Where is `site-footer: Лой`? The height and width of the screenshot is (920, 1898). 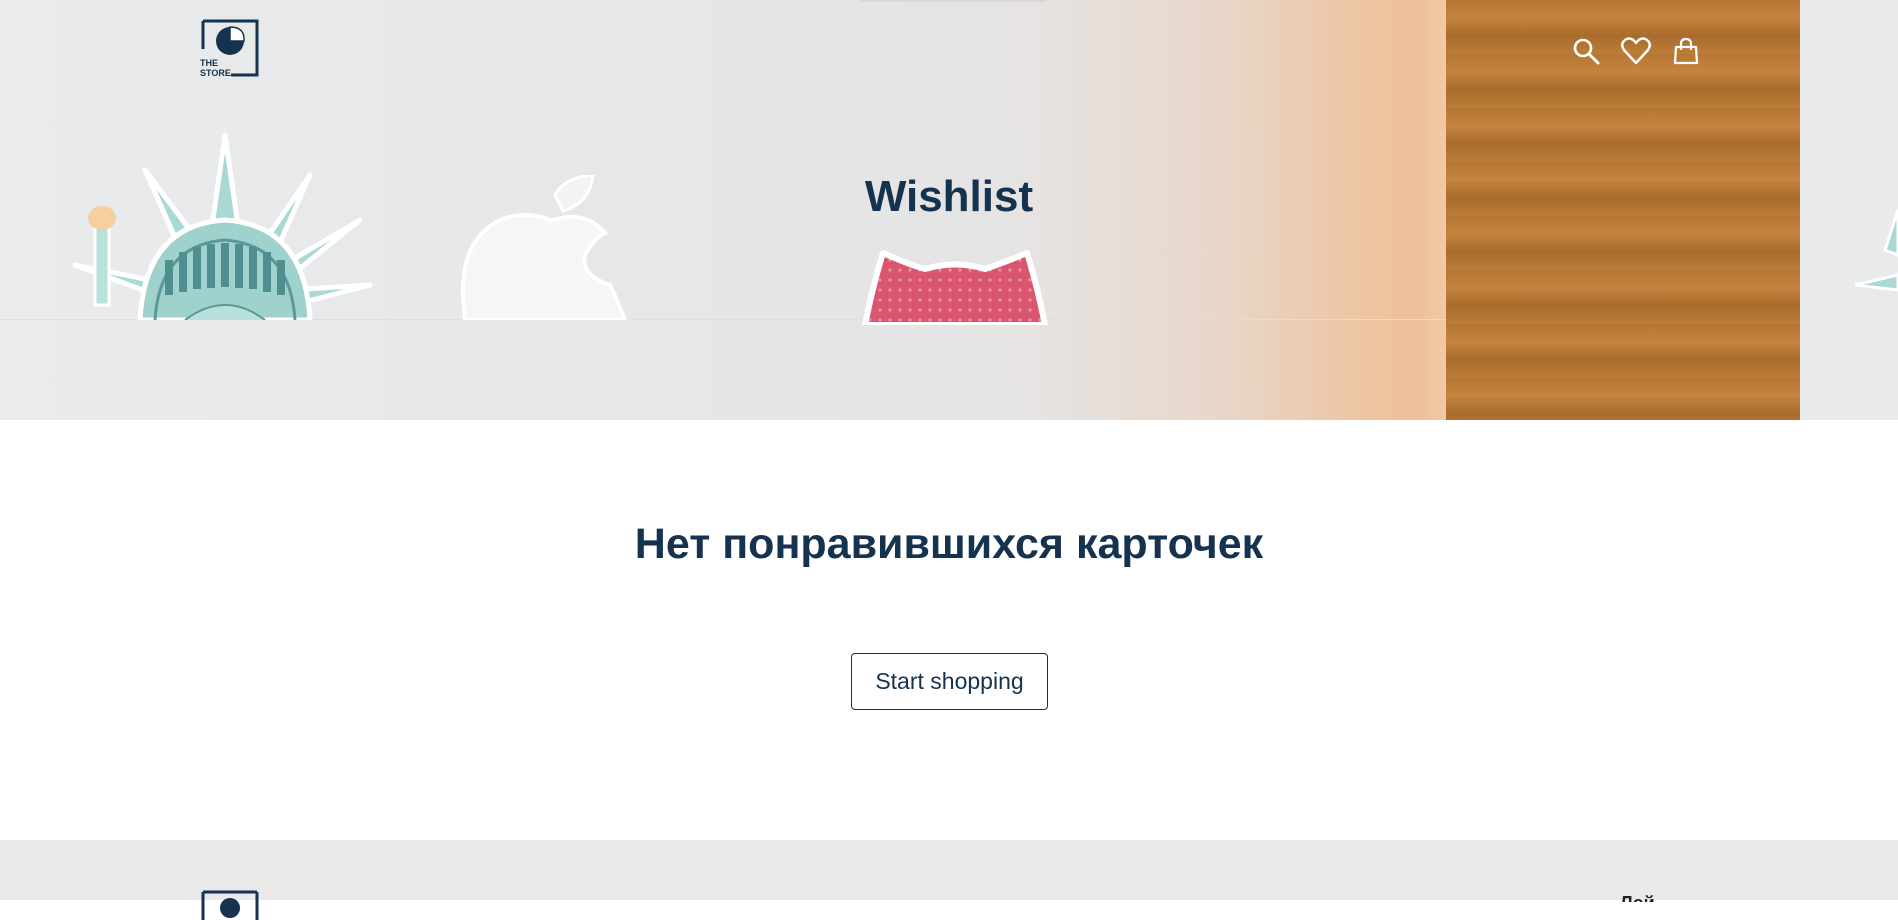 site-footer: Лой is located at coordinates (949, 880).